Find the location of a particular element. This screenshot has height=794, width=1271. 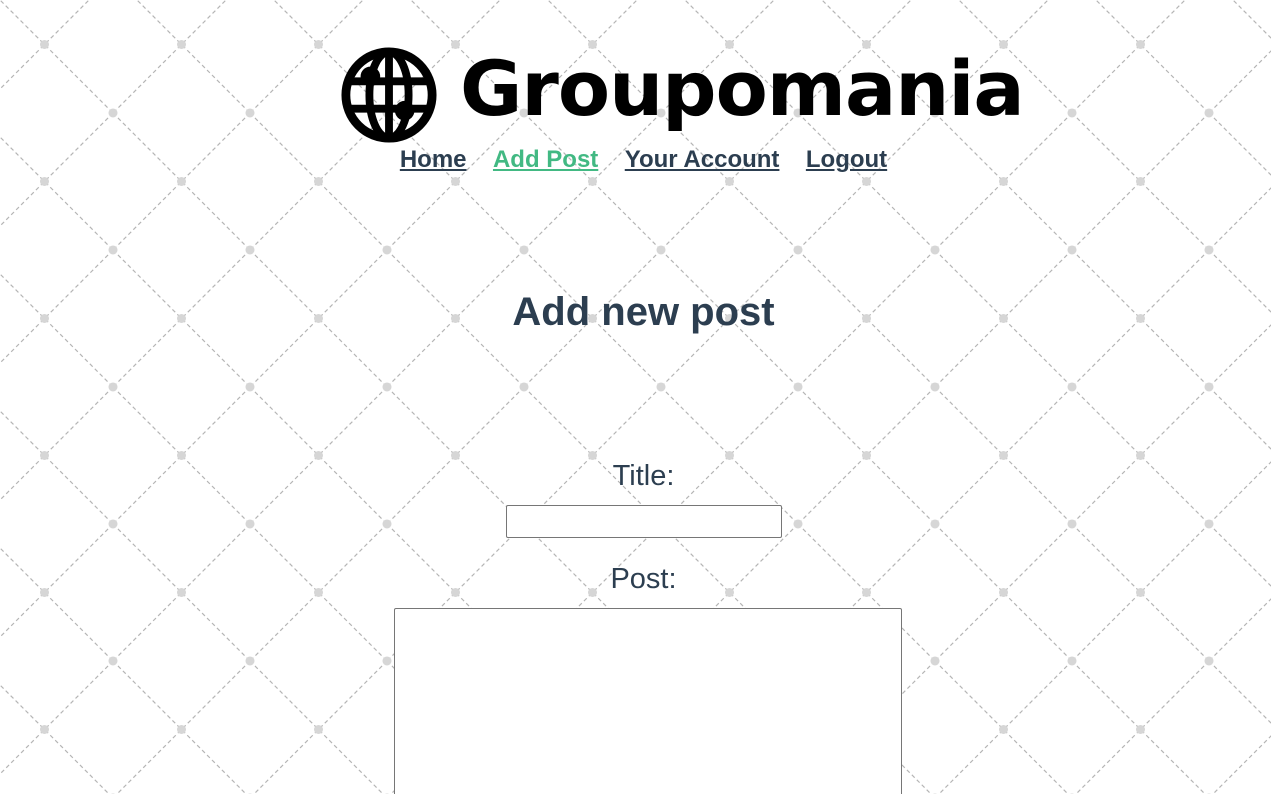

main-nav: Home Add Post Your Account Logout is located at coordinates (635, 160).